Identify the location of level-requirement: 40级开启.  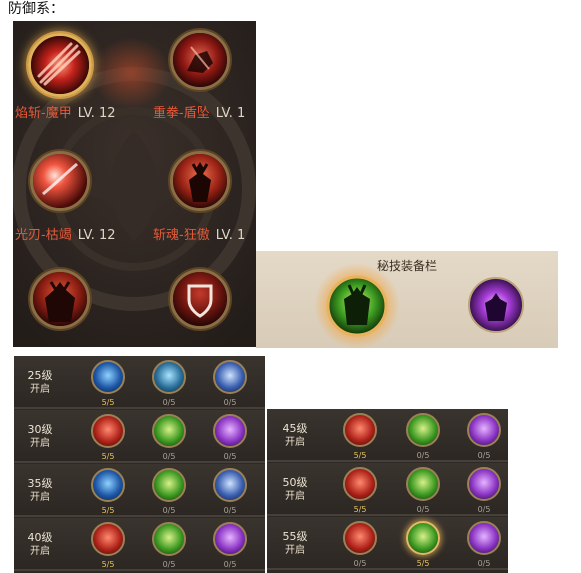
(40, 545).